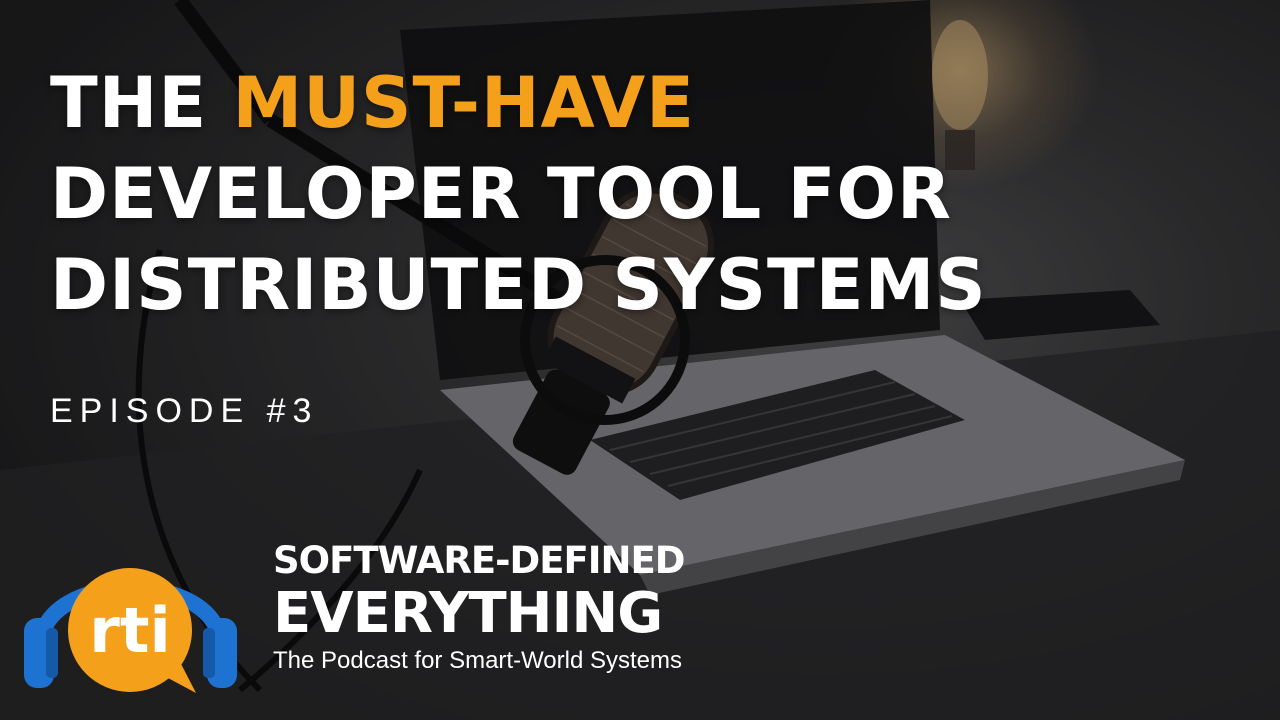 The height and width of the screenshot is (720, 1280). I want to click on headline-line3: DISTRIBUTED SYSTEMS, so click(518, 285).